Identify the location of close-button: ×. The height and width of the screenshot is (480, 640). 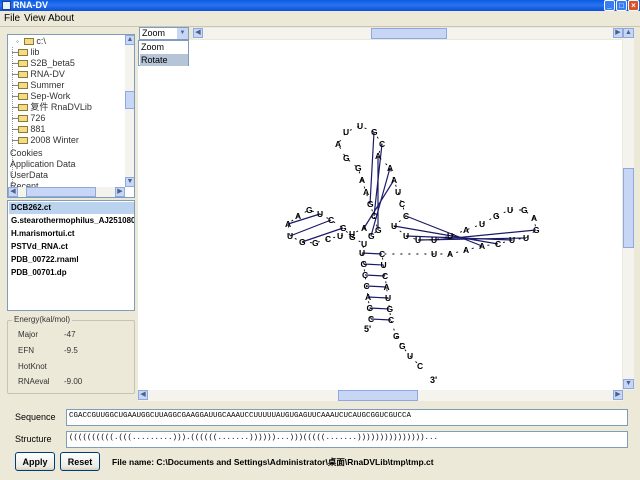
(633, 5).